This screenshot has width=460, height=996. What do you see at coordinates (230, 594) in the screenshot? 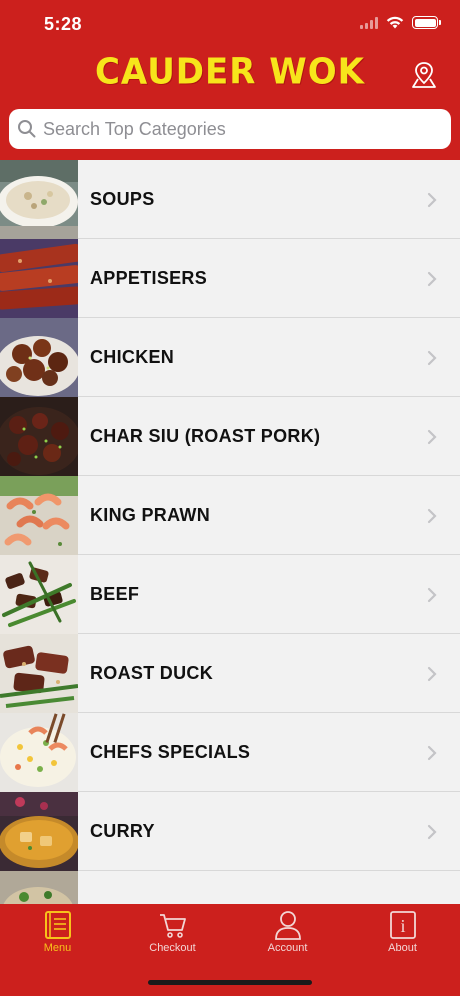
I see `category-row-beef: BEEF` at bounding box center [230, 594].